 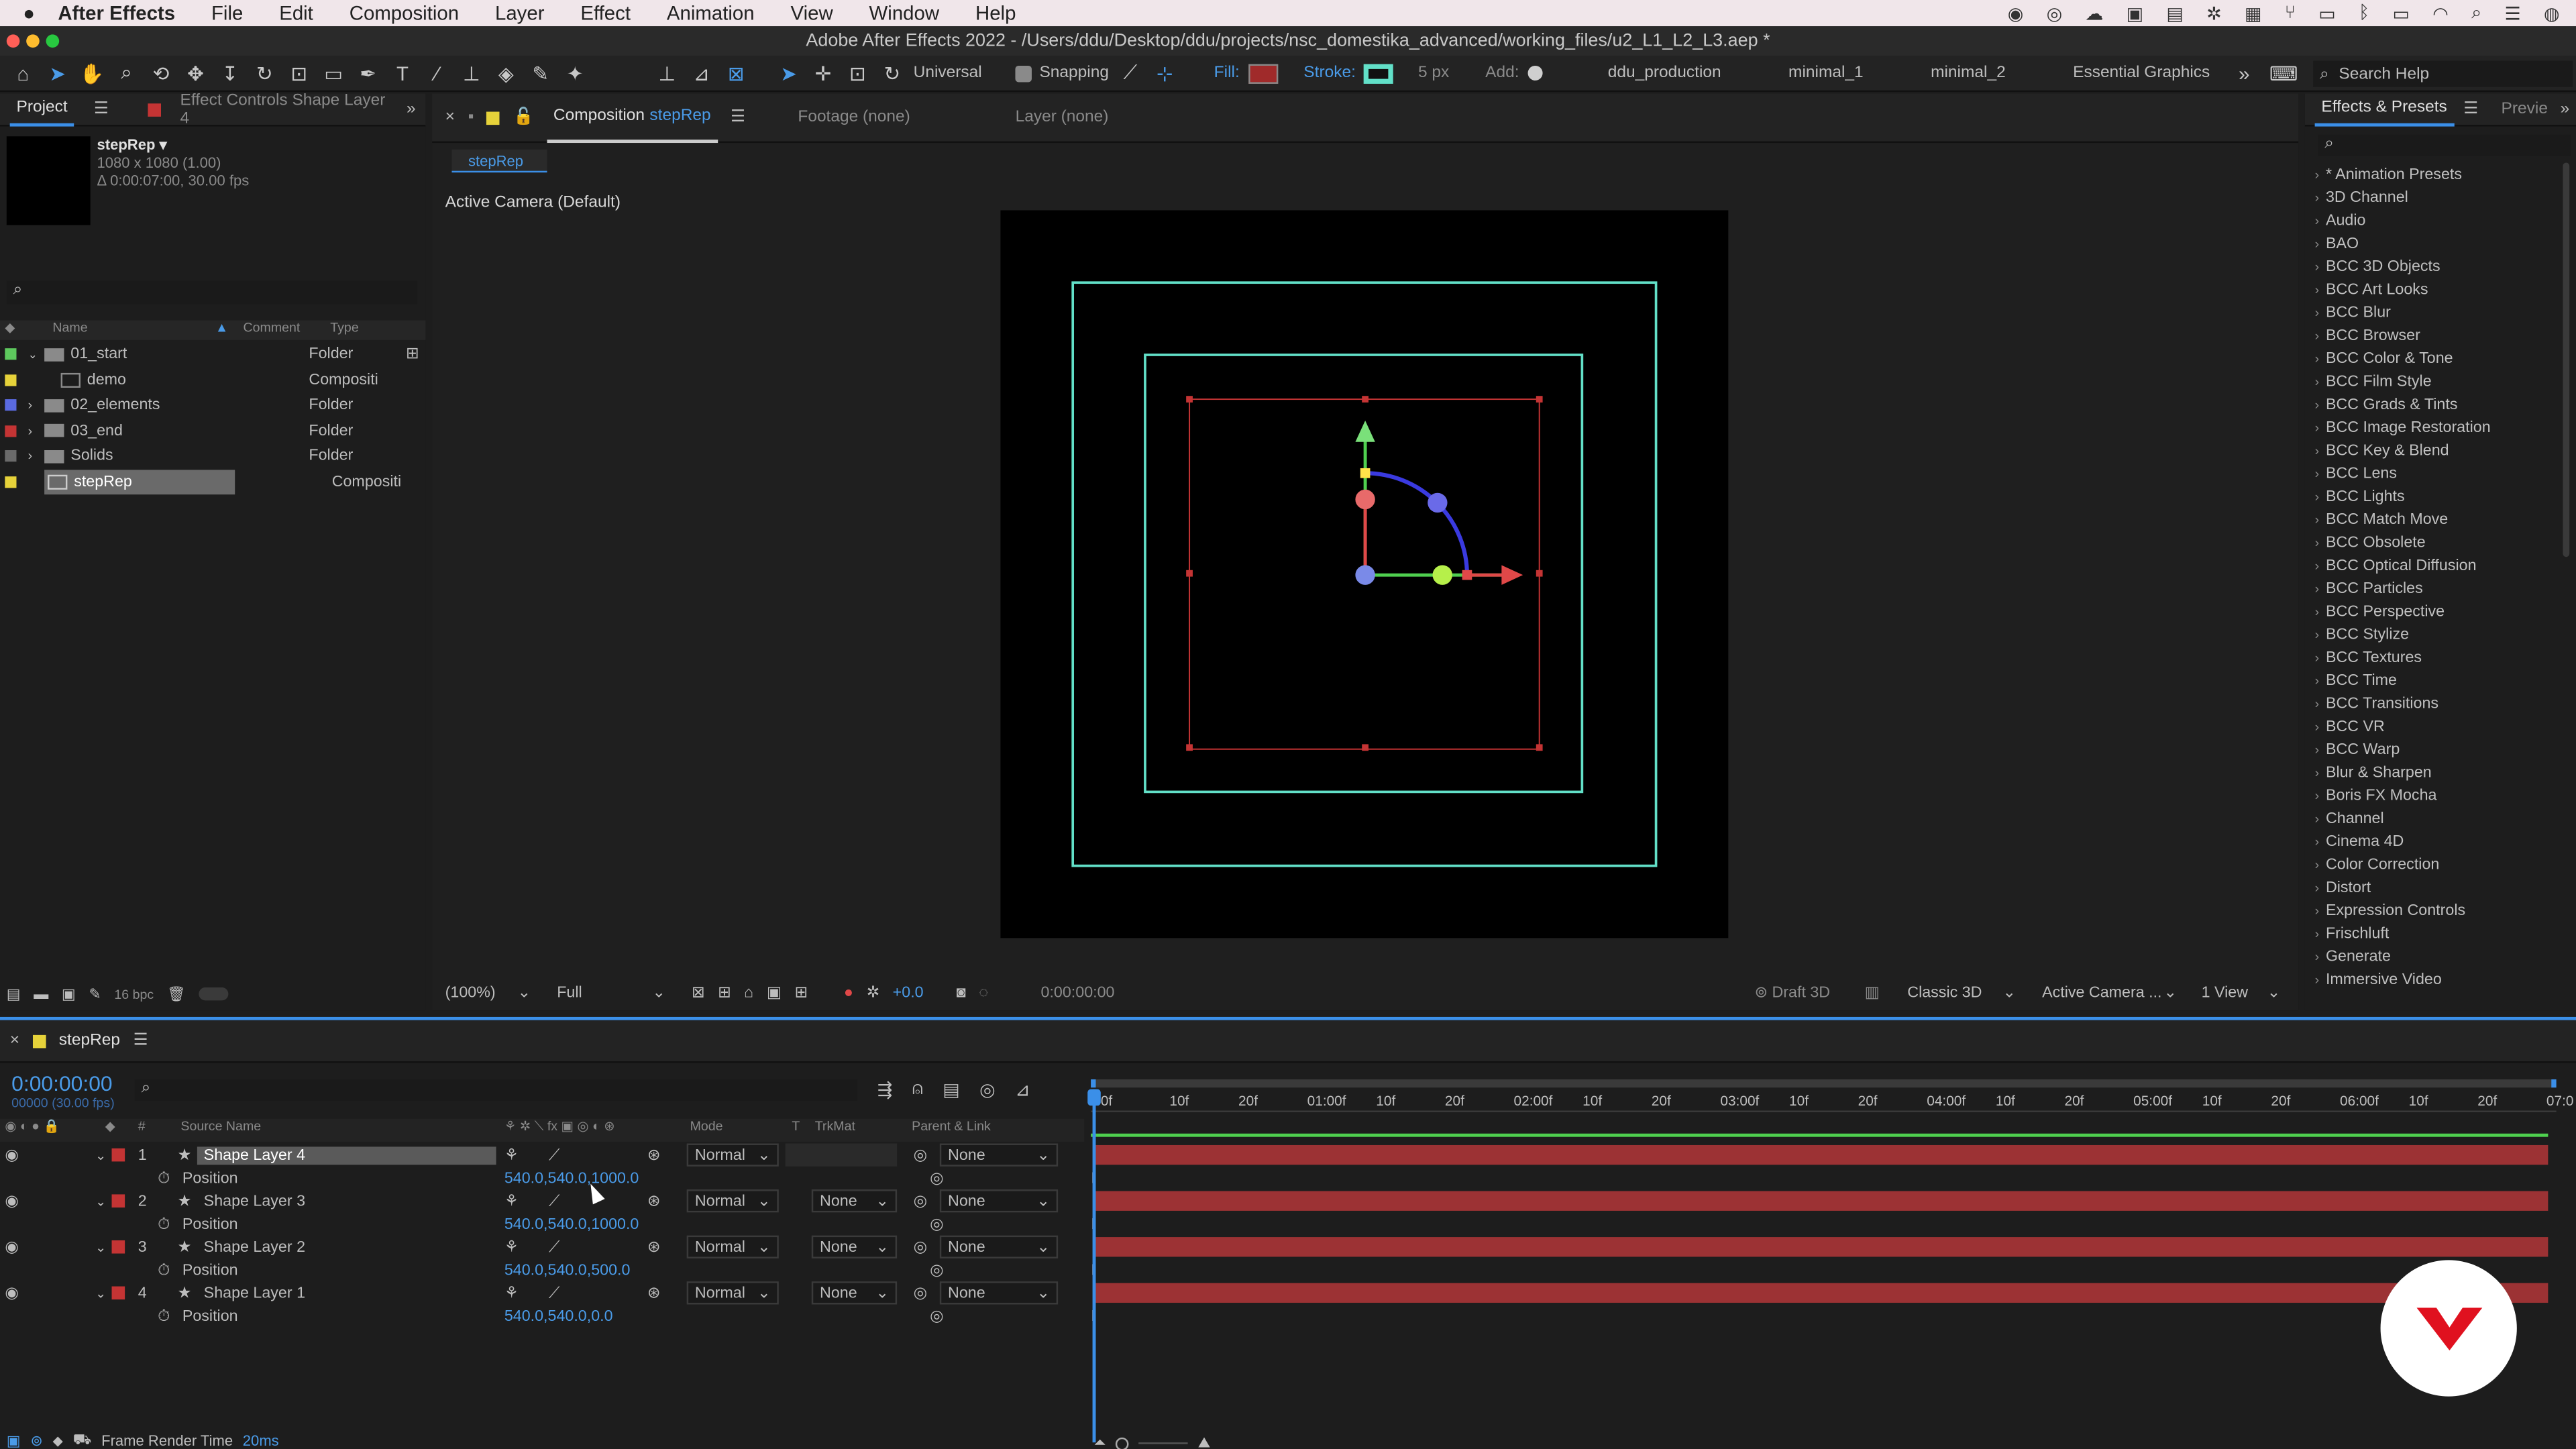 I want to click on effect-category: › BCC Grads & Tints, so click(x=2435, y=403).